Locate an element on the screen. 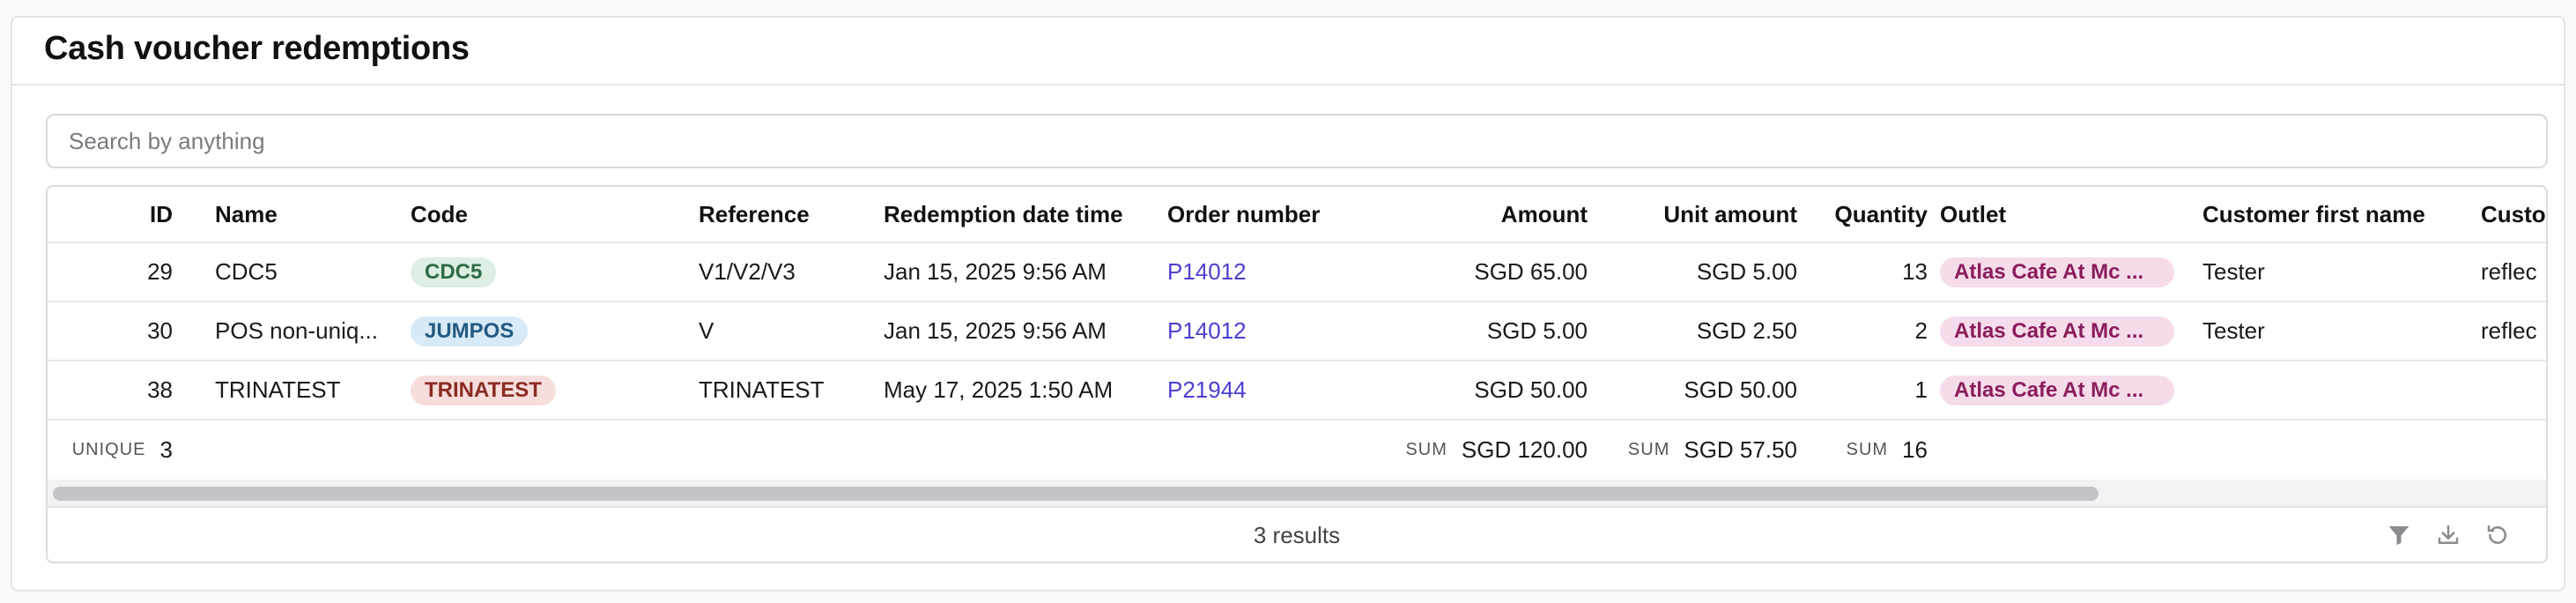 This screenshot has height=603, width=2576. column-header-unit-amount: Unit amount is located at coordinates (1710, 214).